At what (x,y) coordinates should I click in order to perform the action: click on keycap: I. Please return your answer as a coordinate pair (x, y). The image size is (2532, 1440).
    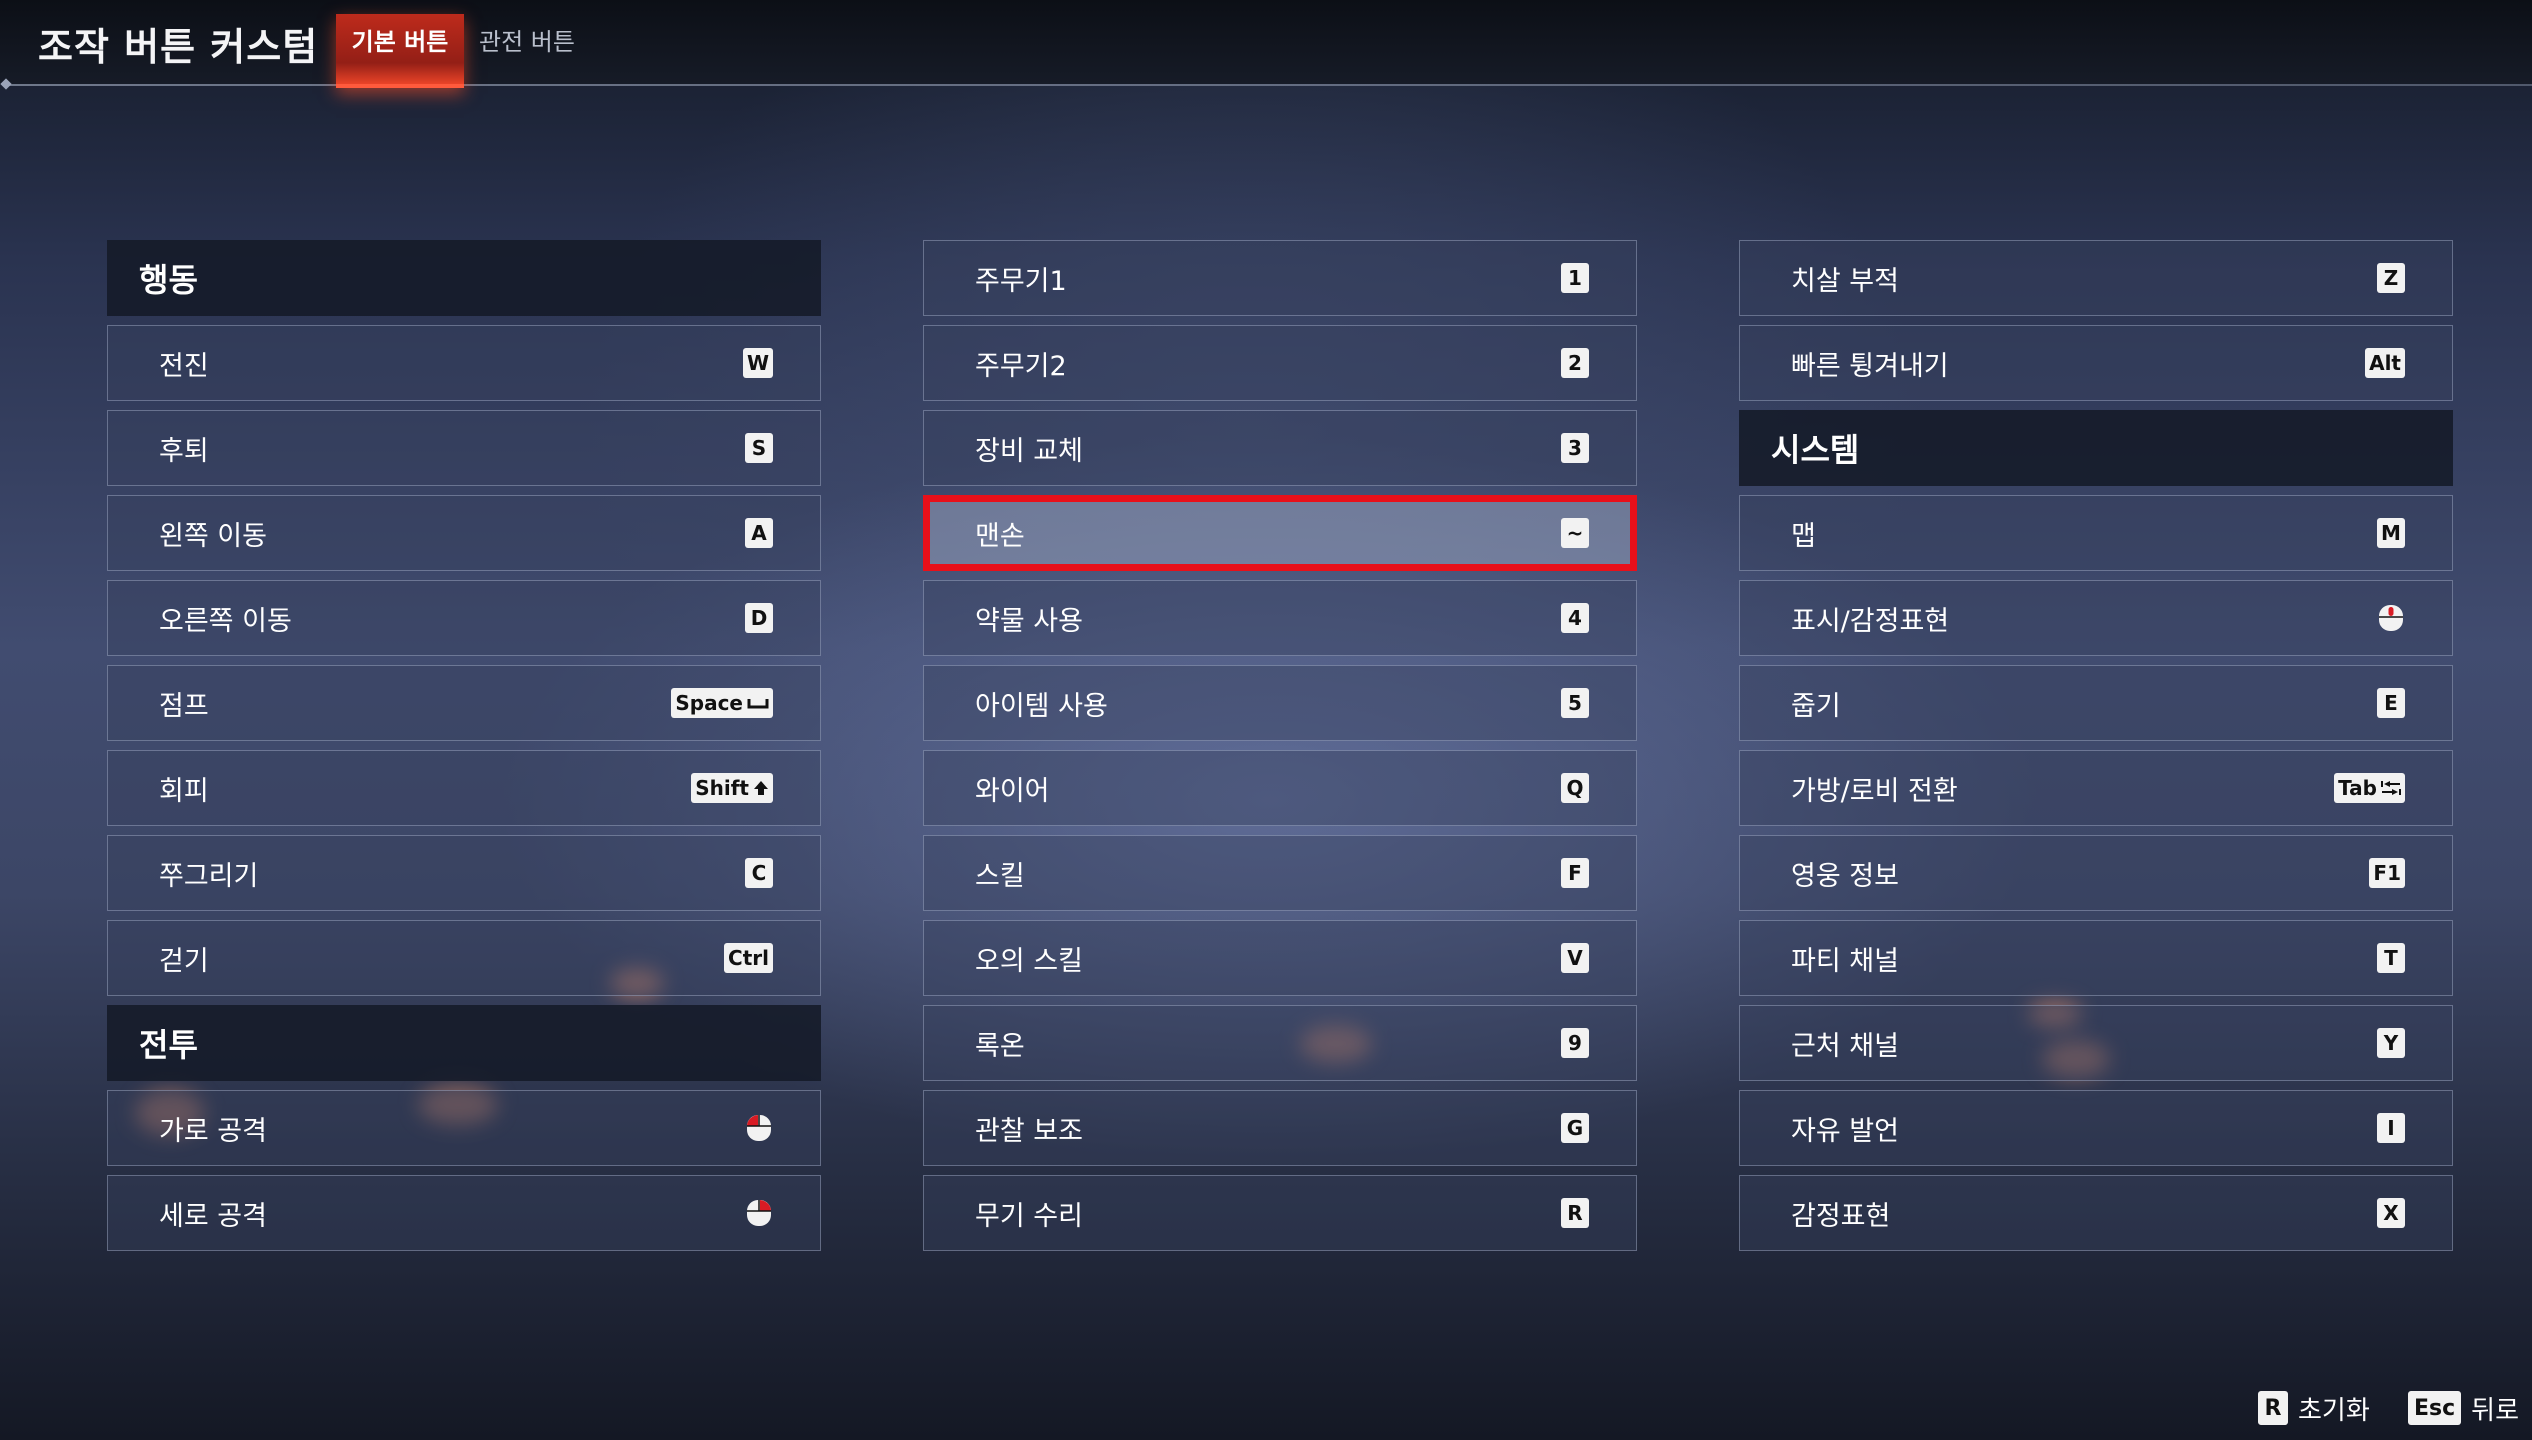
    Looking at the image, I should click on (2391, 1128).